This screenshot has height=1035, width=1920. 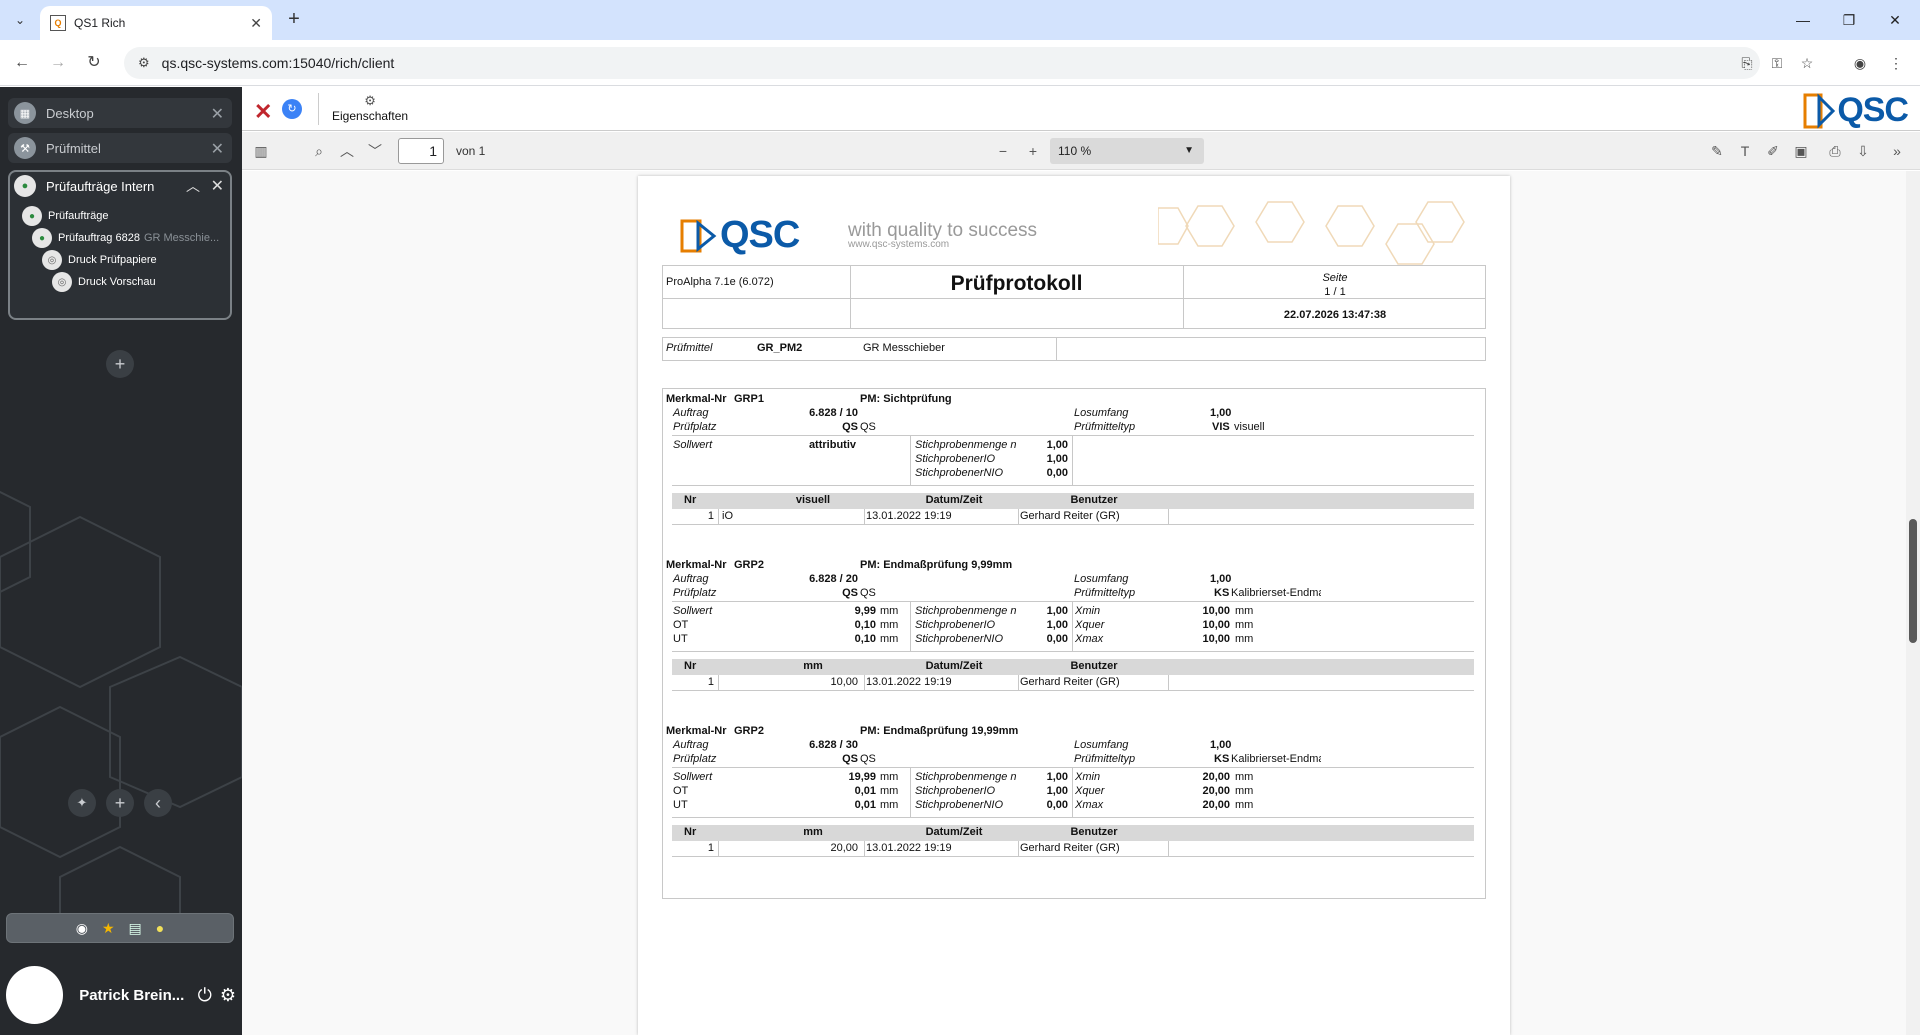 I want to click on pruefplatz-code: QS, so click(x=850, y=759).